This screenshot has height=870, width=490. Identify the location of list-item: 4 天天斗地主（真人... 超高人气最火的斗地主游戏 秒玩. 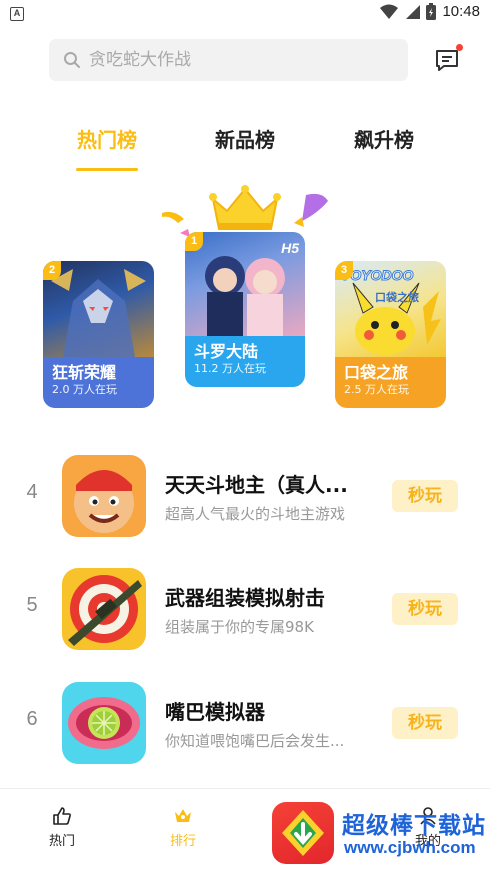
(245, 496).